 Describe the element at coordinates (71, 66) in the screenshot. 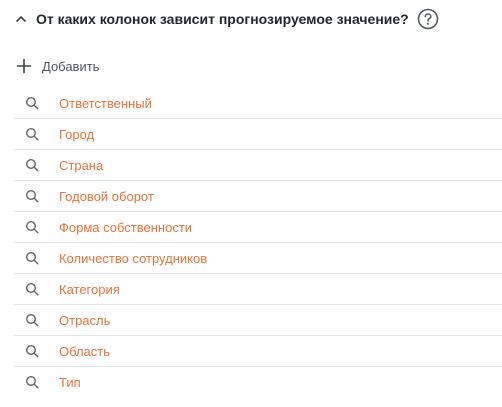

I see `add-column-label: Добавить` at that location.